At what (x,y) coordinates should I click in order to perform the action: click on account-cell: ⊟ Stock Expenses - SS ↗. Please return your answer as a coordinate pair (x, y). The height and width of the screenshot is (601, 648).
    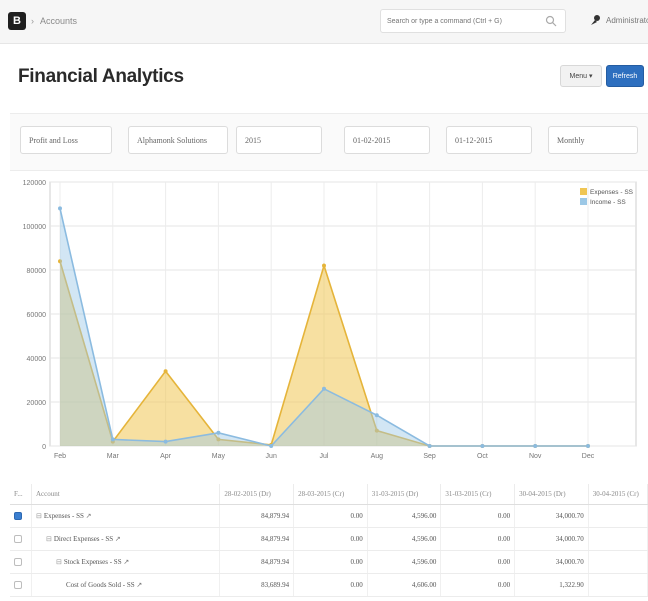
    Looking at the image, I should click on (126, 562).